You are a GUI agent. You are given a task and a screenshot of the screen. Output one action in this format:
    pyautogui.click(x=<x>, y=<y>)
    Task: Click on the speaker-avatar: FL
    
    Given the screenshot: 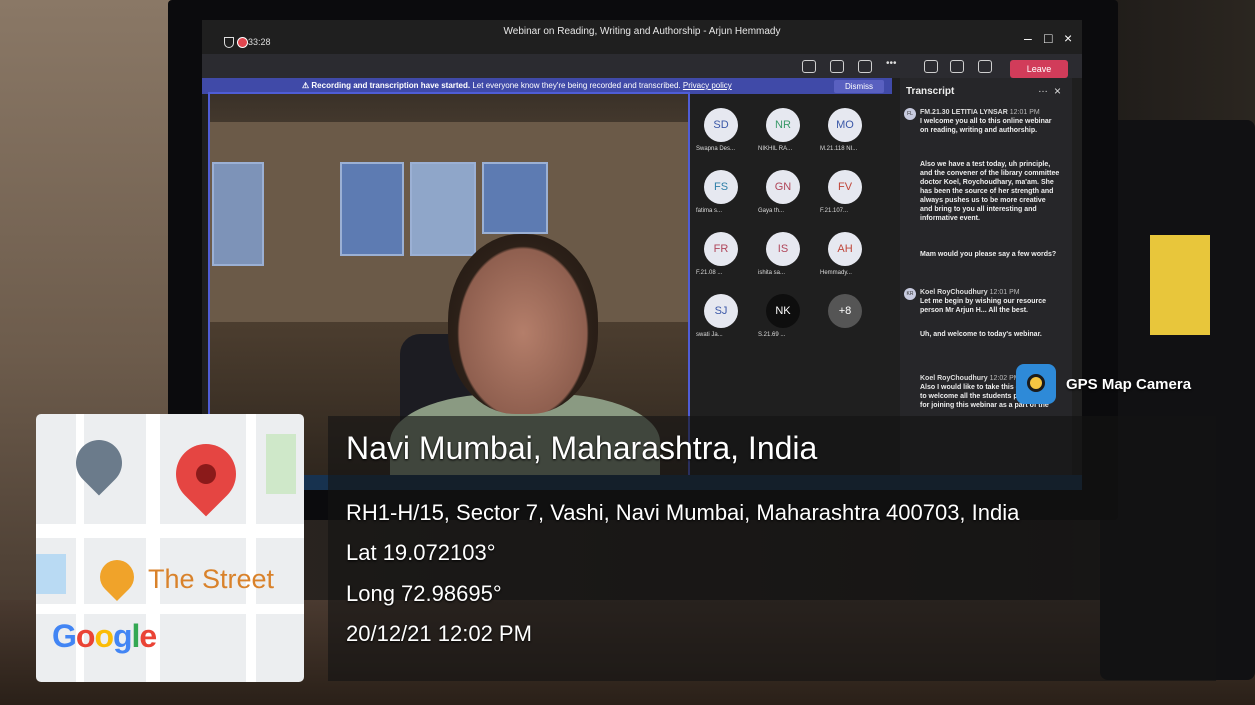 What is the action you would take?
    pyautogui.click(x=910, y=114)
    